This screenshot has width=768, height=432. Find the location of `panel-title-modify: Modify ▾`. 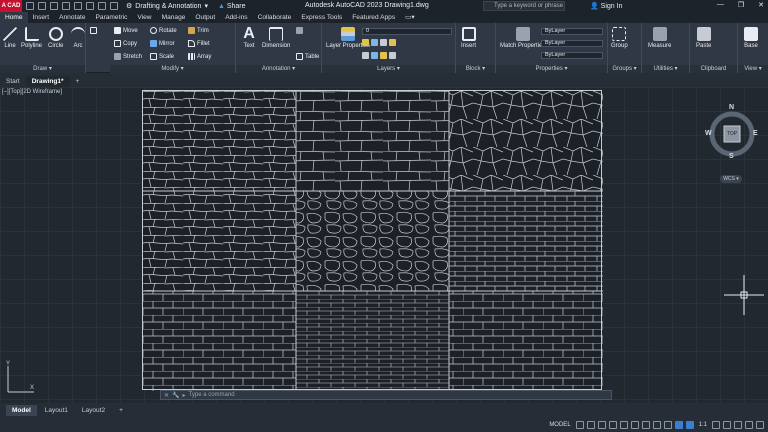

panel-title-modify: Modify ▾ is located at coordinates (172, 69).